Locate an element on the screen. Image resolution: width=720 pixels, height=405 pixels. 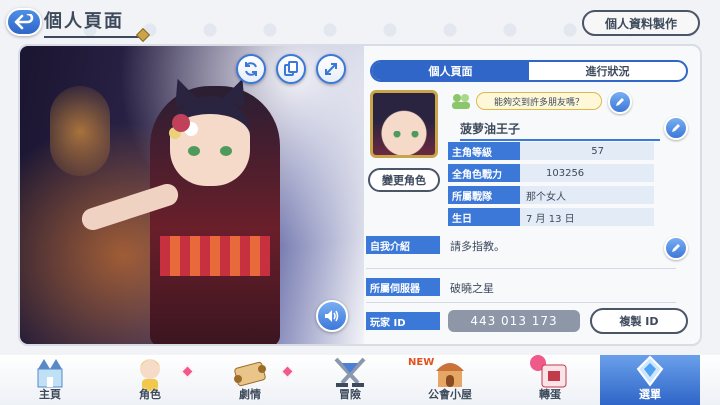
server-label: 所屬伺服器 is located at coordinates (403, 287).